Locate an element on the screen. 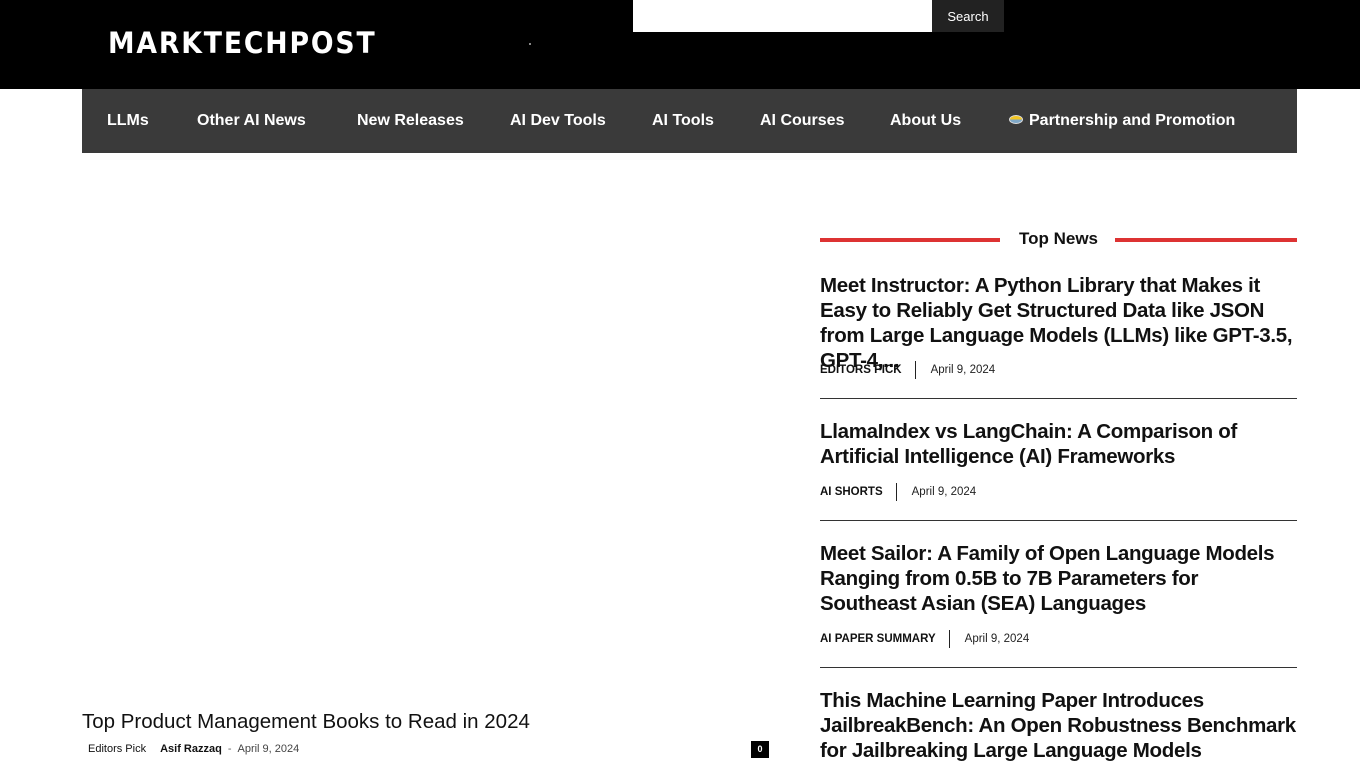 Image resolution: width=1360 pixels, height=764 pixels. nav-item-ai-tools: AI Tools is located at coordinates (683, 121).